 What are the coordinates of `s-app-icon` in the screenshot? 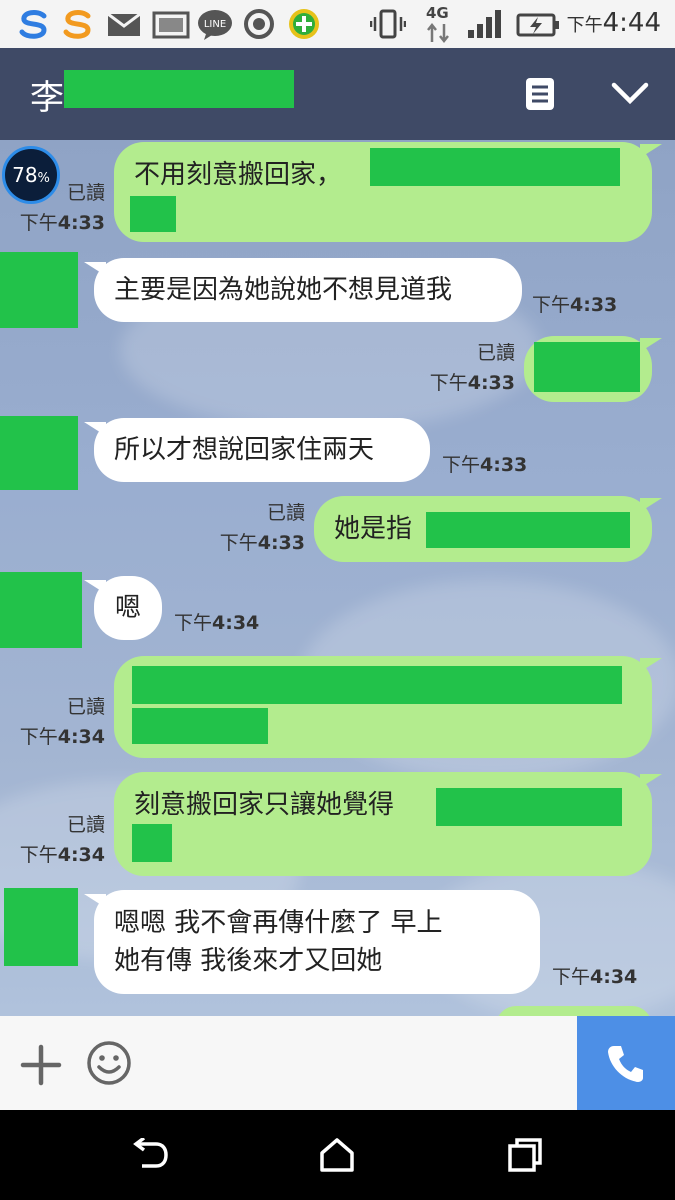 It's located at (33, 24).